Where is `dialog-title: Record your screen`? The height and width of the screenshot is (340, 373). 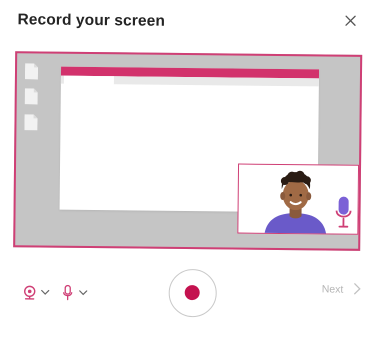
dialog-title: Record your screen is located at coordinates (91, 20).